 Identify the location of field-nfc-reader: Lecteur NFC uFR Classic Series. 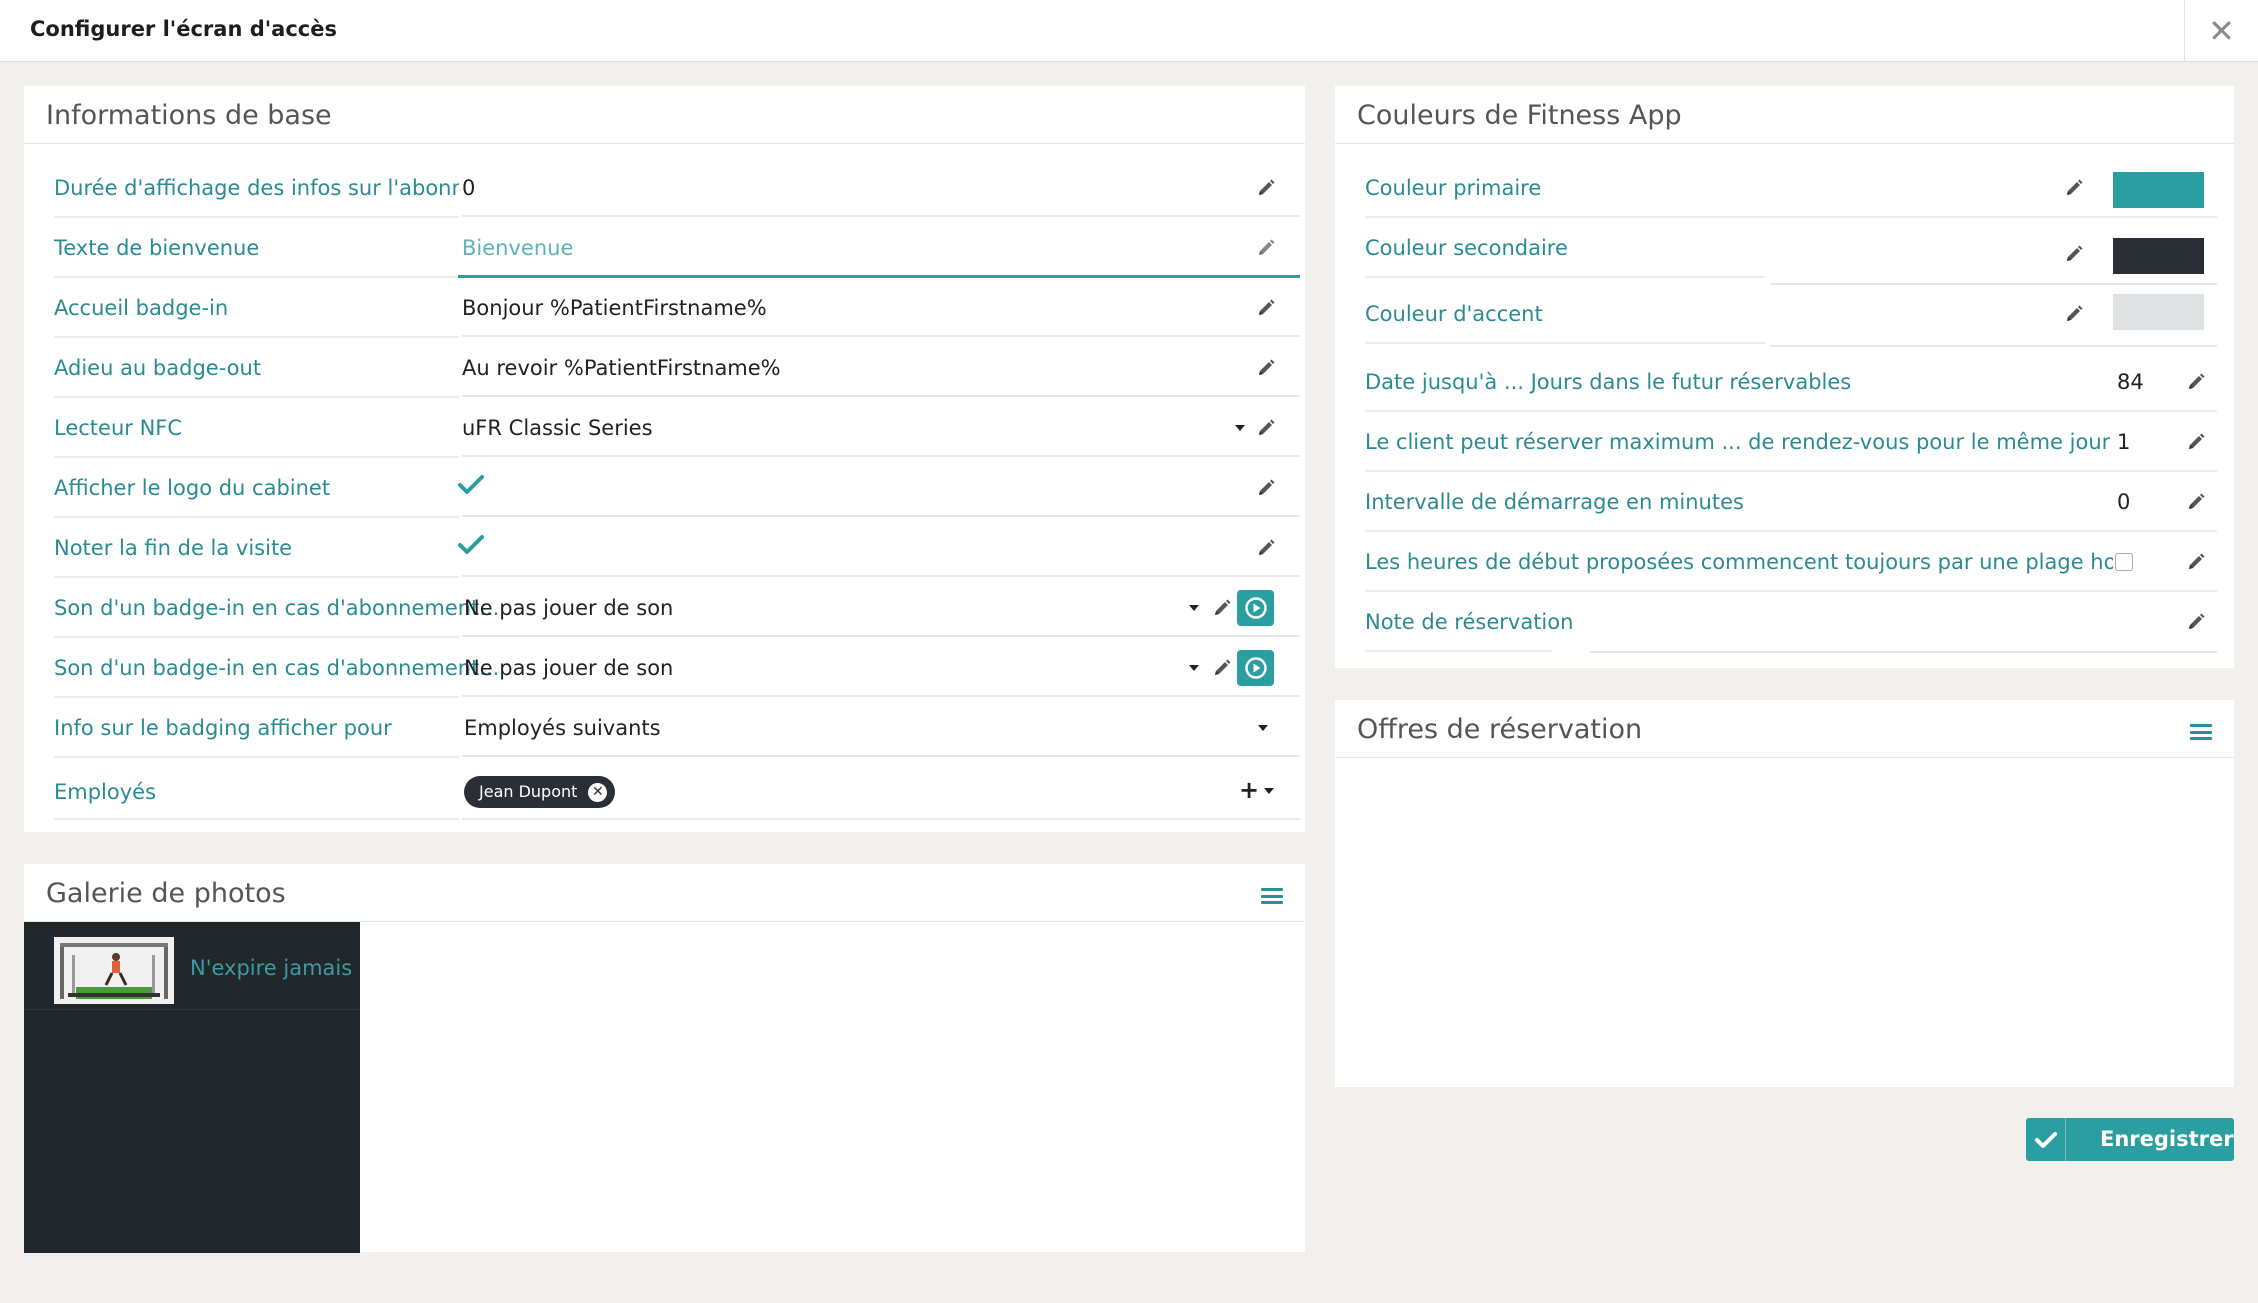
(664, 428).